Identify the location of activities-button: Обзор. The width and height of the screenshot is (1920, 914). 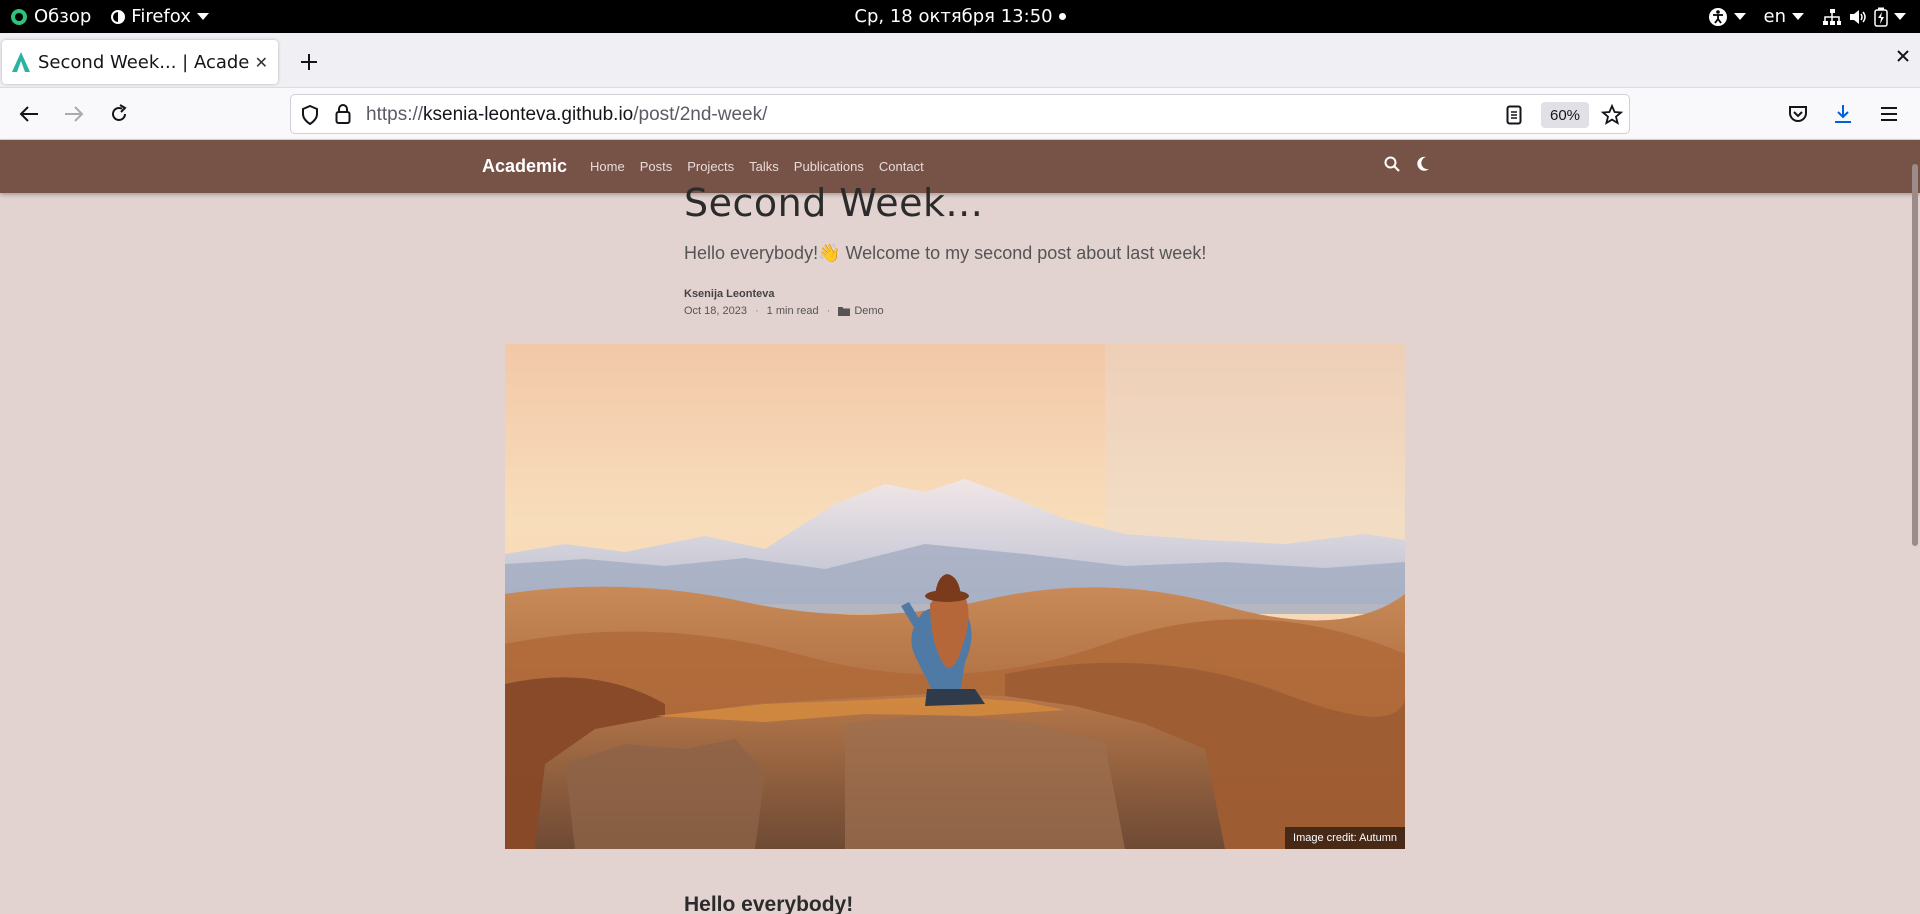
(50, 16).